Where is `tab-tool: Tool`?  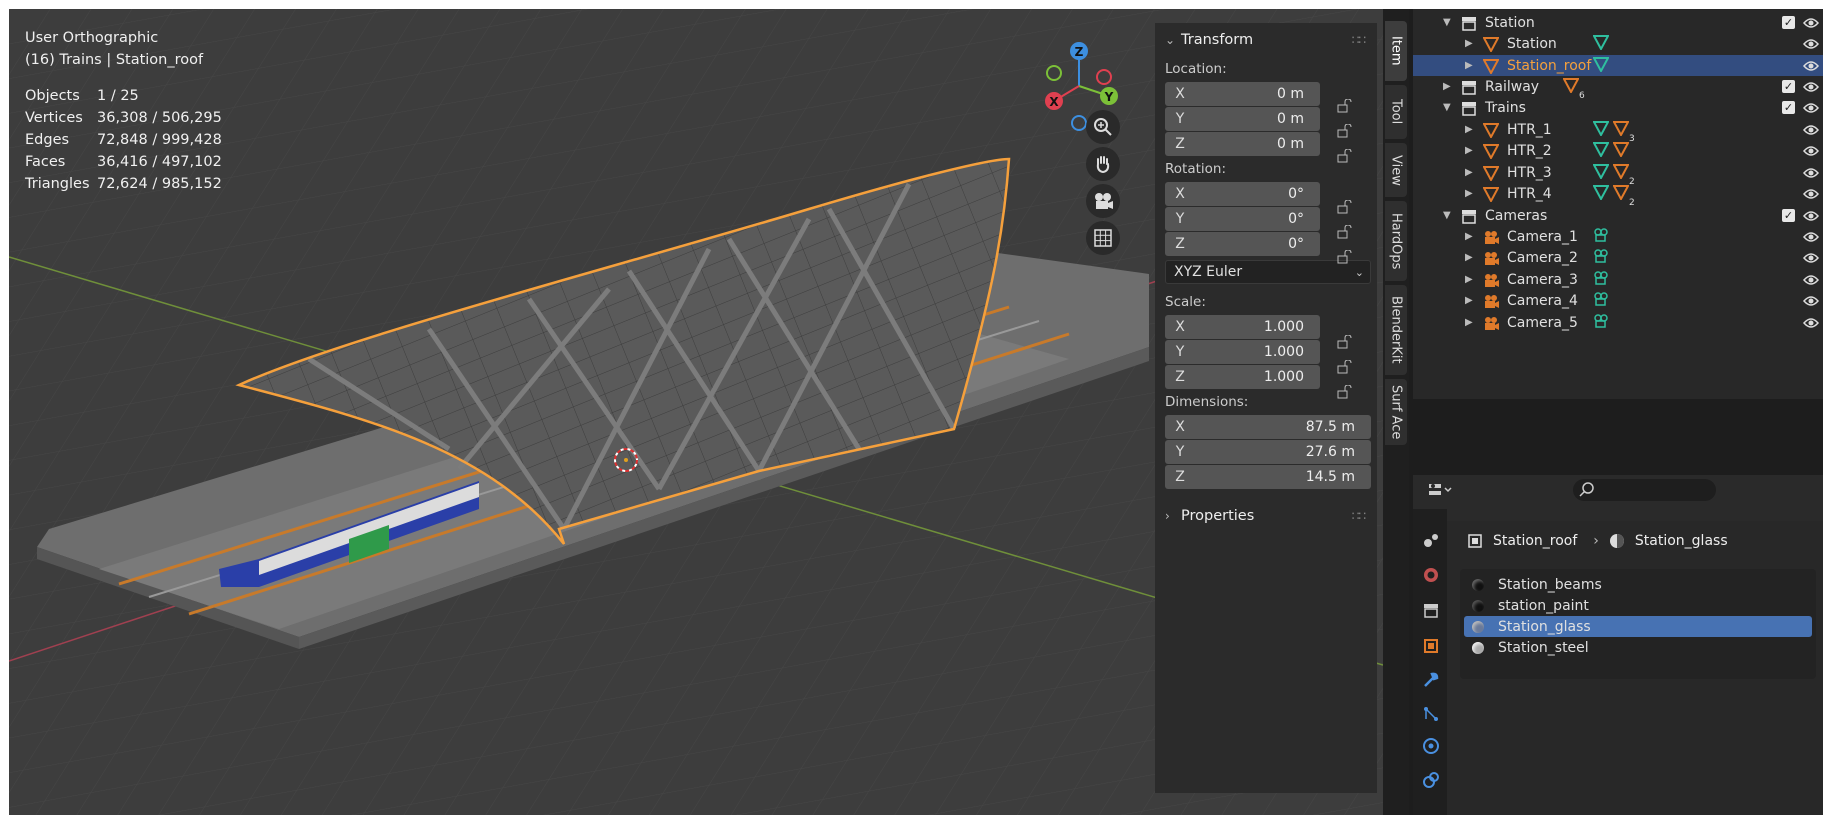
tab-tool: Tool is located at coordinates (1396, 112).